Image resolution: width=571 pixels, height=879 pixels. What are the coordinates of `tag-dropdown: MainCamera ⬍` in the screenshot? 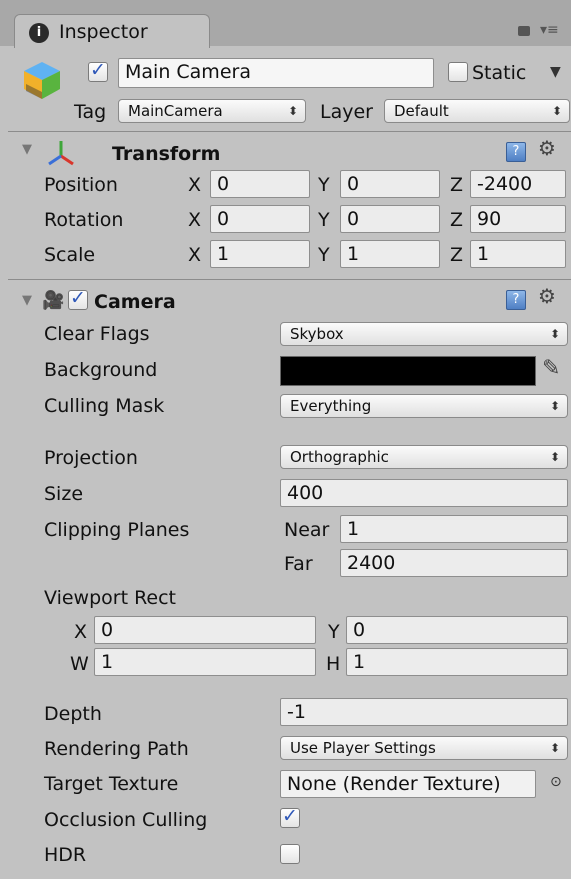 It's located at (212, 111).